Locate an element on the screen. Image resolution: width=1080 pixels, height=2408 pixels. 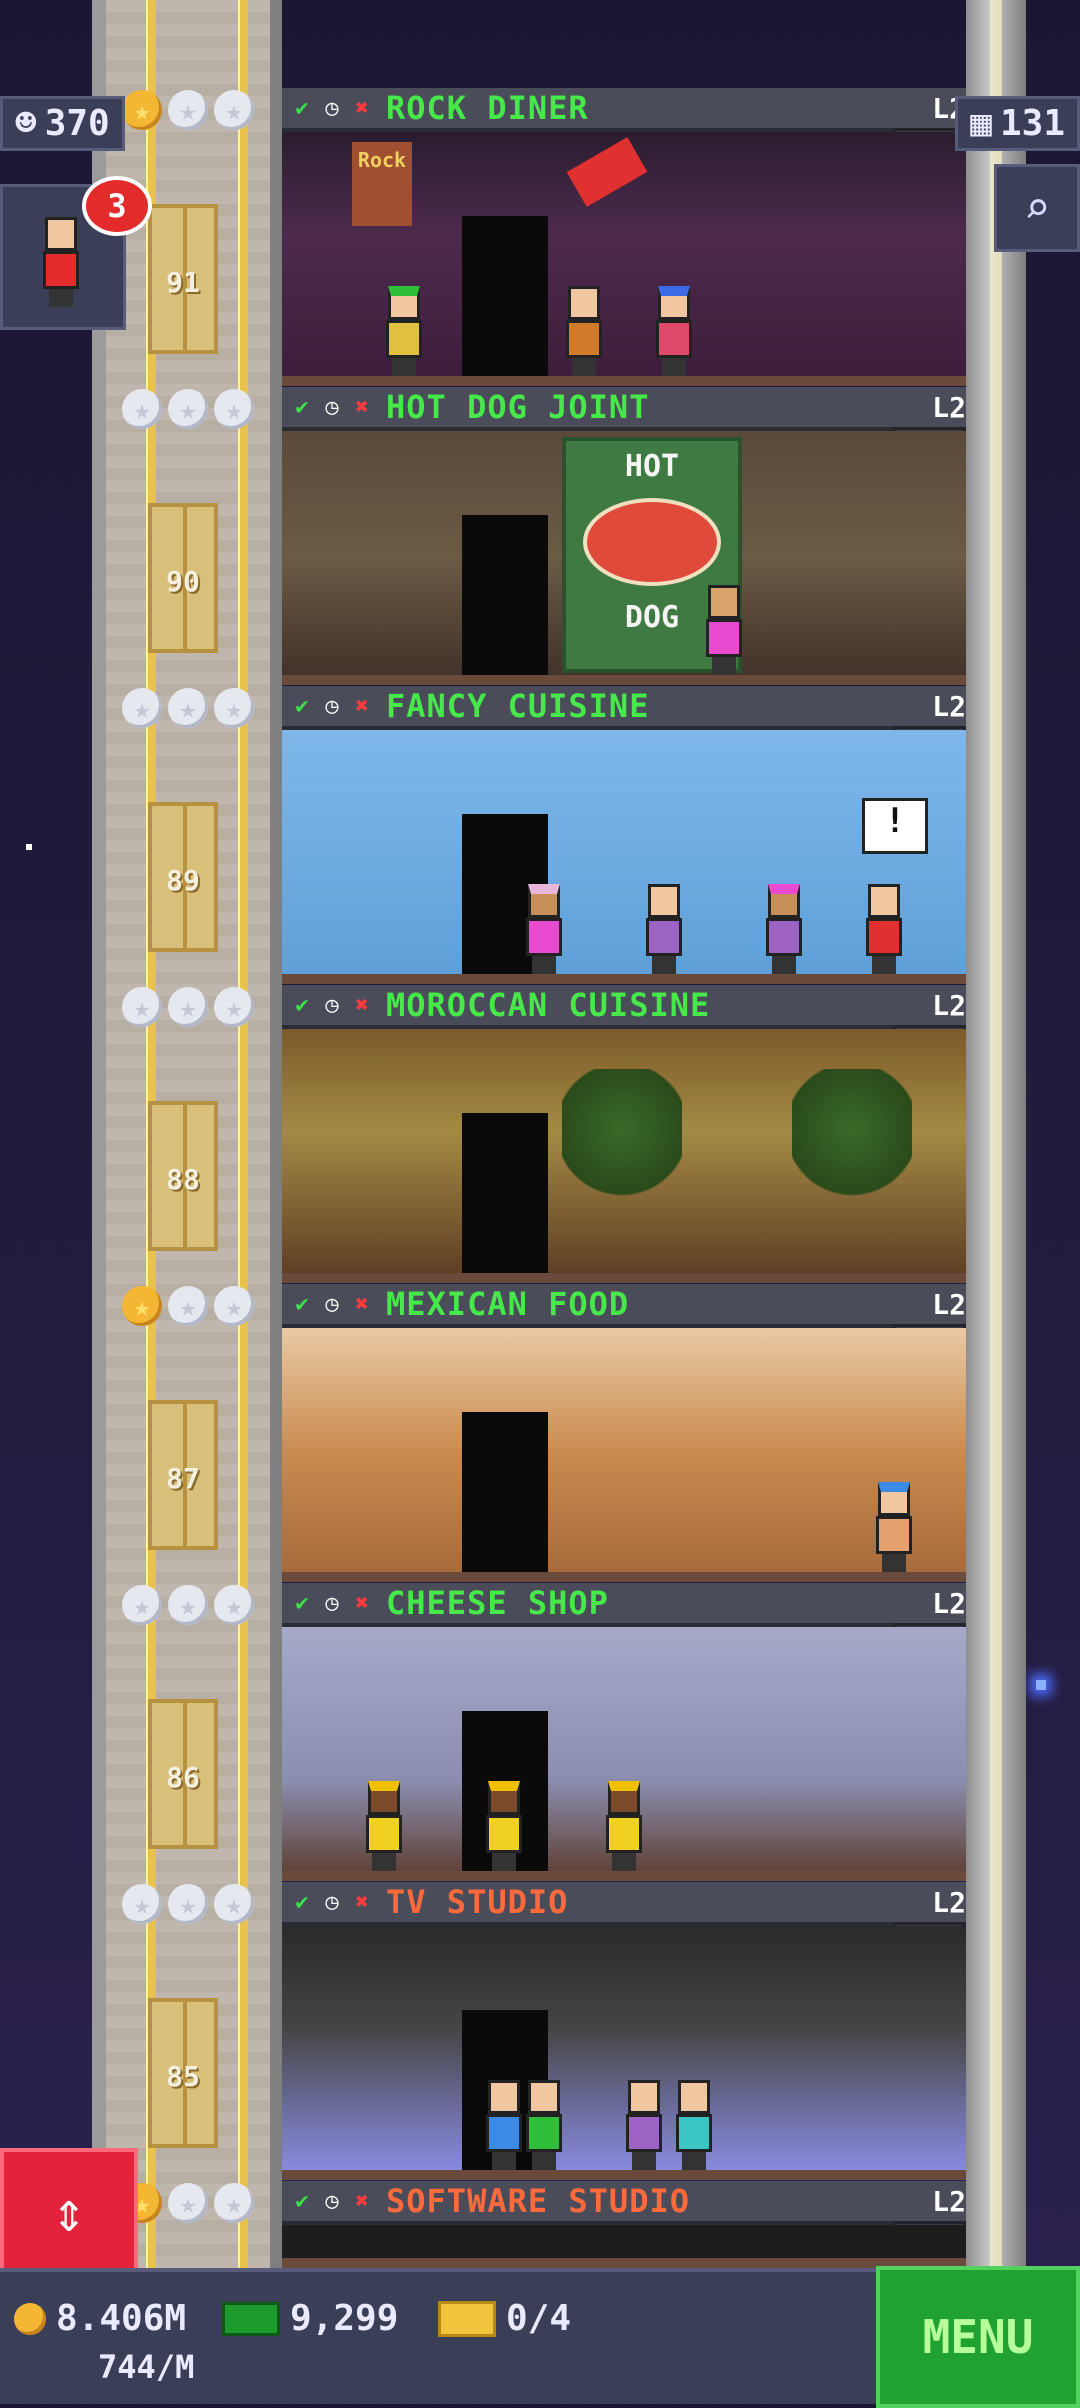
elevator-door: 87 is located at coordinates (183, 1475).